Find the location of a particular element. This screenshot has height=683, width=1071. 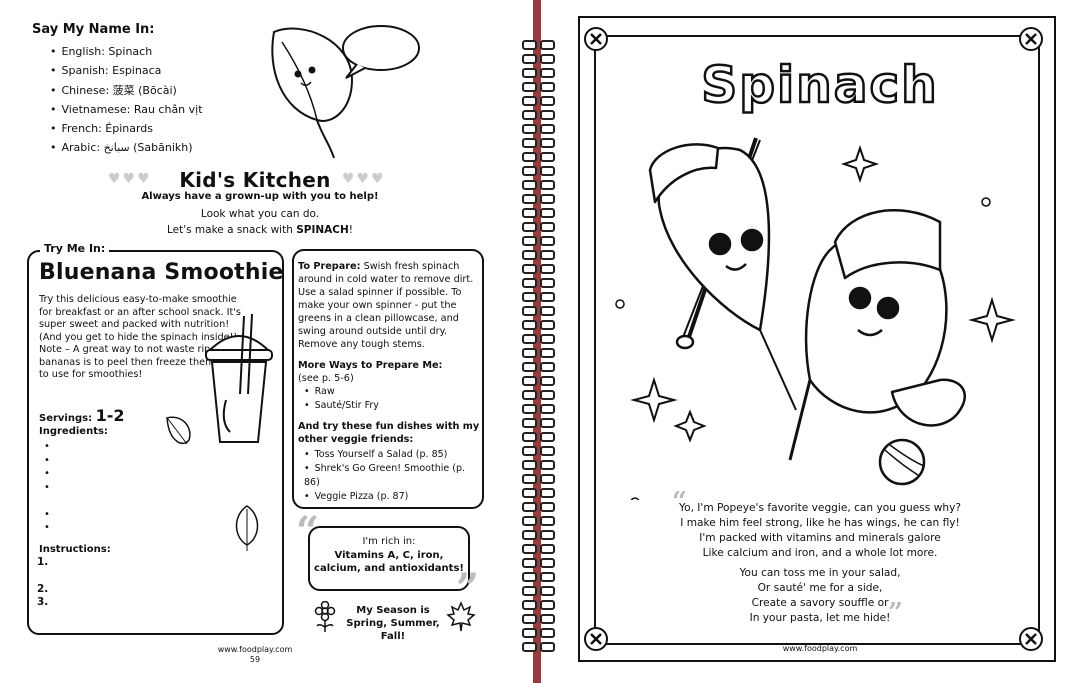

ingredient-bullets: • • • • • • is located at coordinates (47, 487).